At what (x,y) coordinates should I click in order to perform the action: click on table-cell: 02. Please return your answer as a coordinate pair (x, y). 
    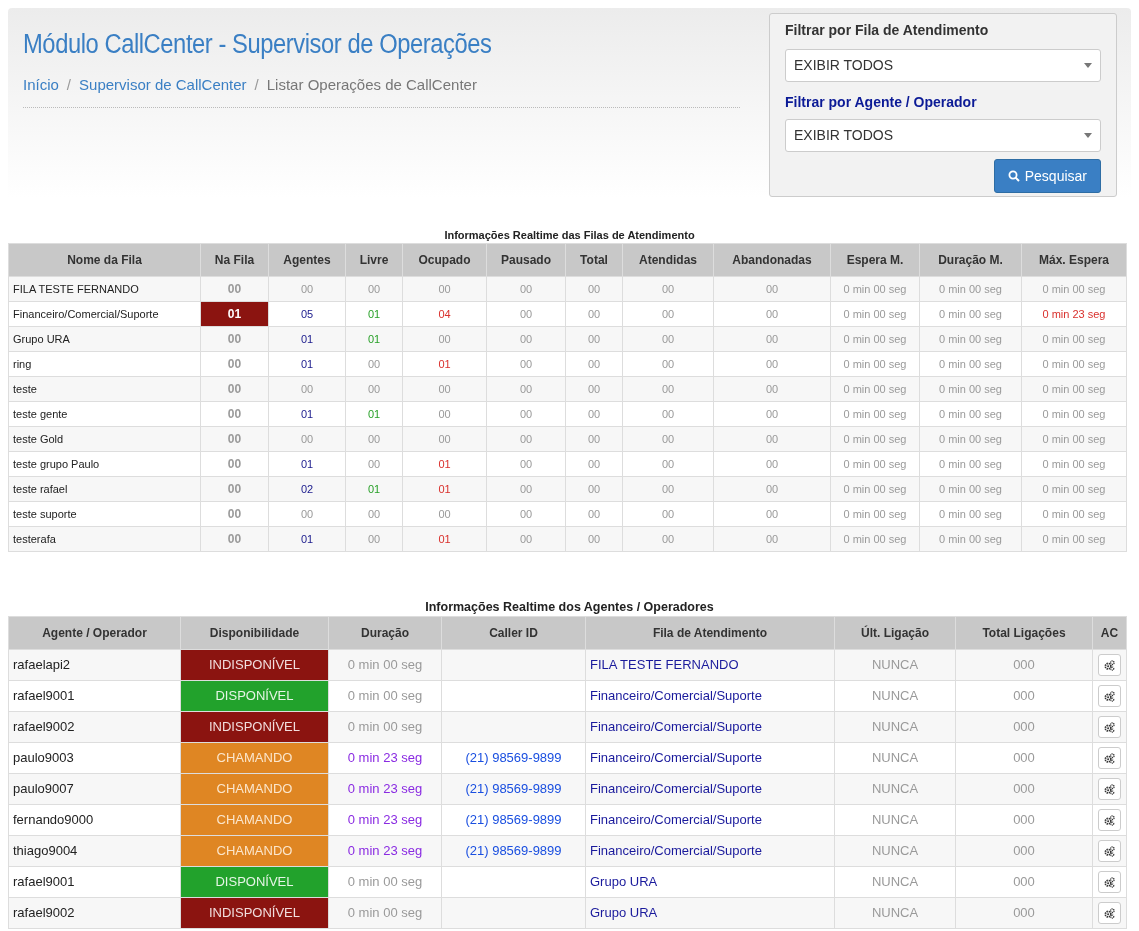
    Looking at the image, I should click on (307, 489).